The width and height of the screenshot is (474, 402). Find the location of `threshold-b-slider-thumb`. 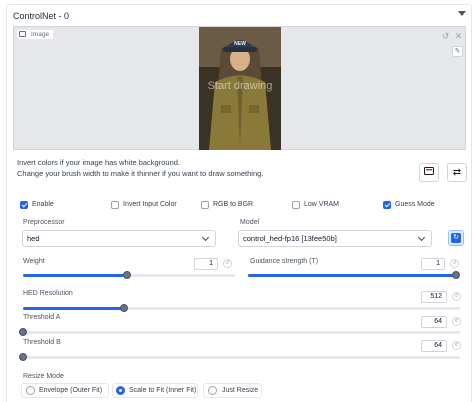

threshold-b-slider-thumb is located at coordinates (23, 357).